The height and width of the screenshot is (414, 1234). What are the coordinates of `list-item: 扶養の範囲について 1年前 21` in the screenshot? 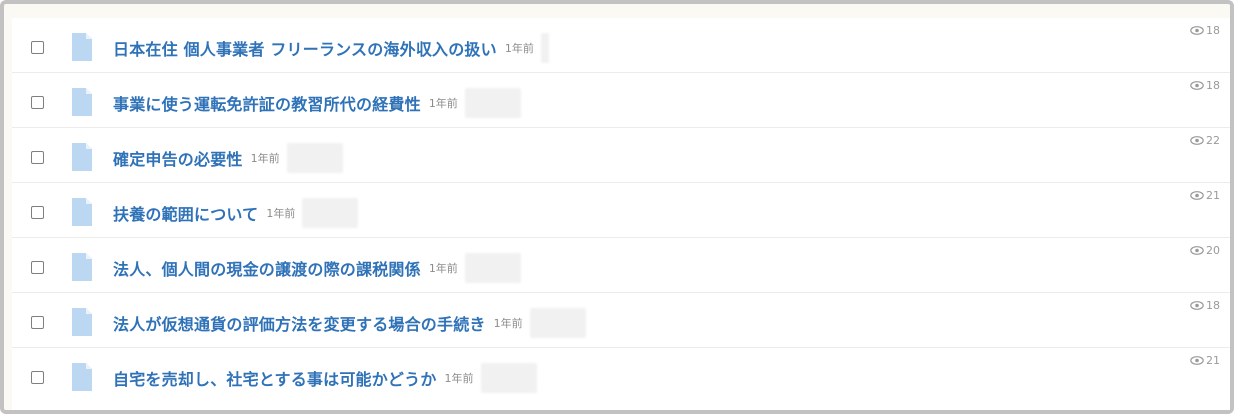 It's located at (621, 210).